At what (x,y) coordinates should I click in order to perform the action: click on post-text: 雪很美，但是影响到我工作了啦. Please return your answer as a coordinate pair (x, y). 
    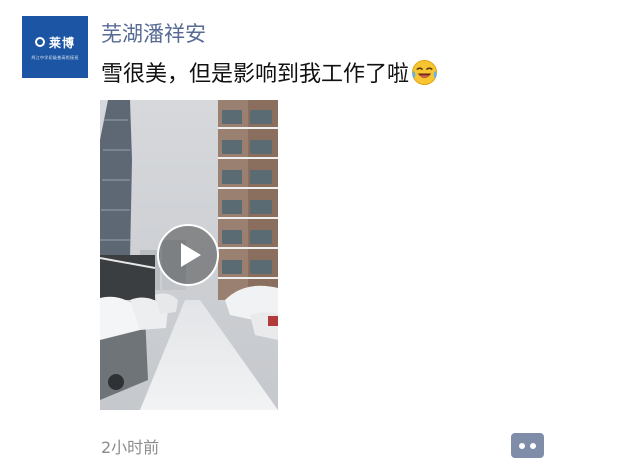
    Looking at the image, I should click on (255, 74).